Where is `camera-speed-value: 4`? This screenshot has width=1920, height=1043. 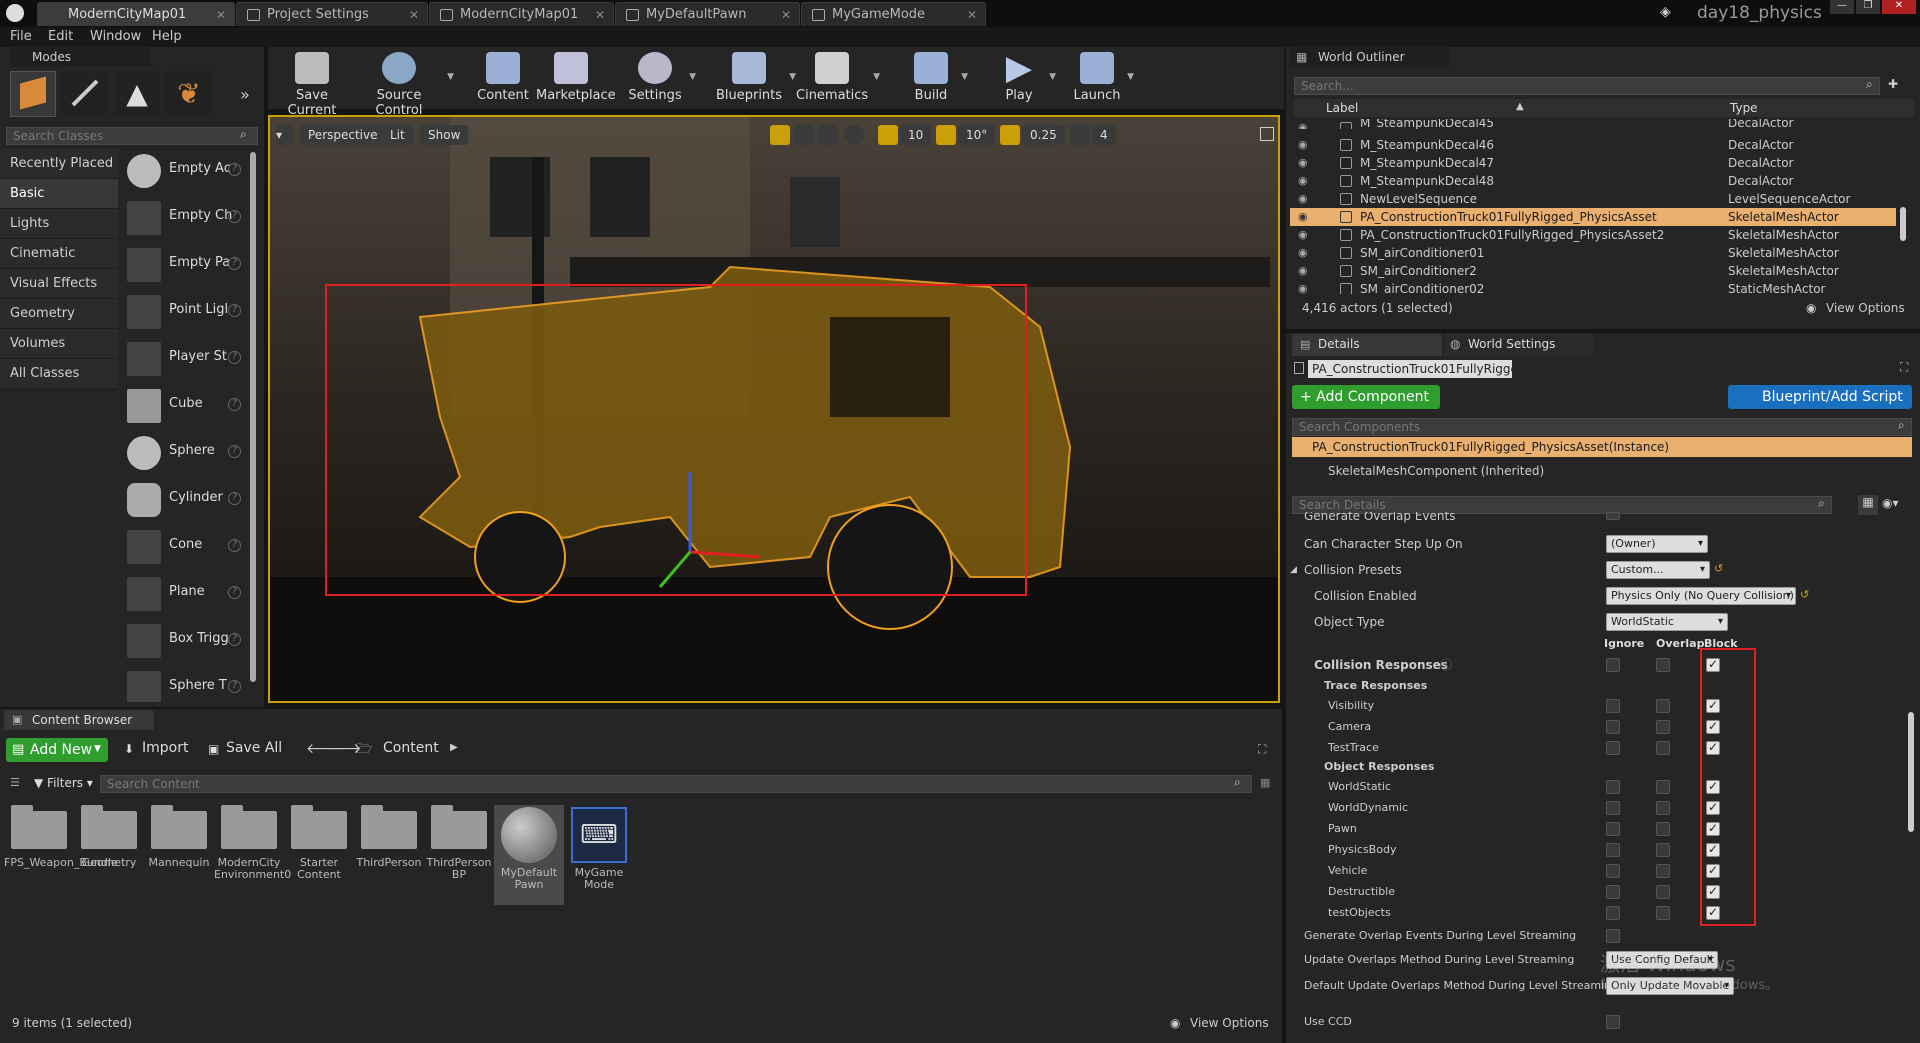 camera-speed-value: 4 is located at coordinates (1104, 135).